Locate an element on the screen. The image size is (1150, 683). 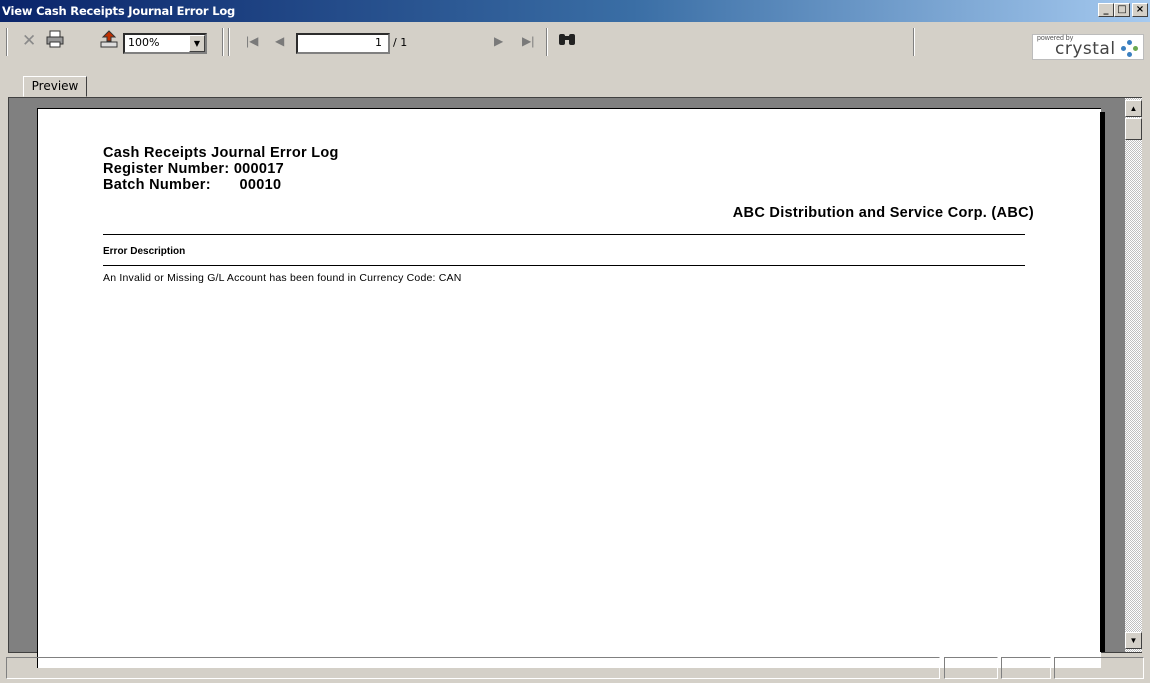
zoom-value: 100% is located at coordinates (144, 42).